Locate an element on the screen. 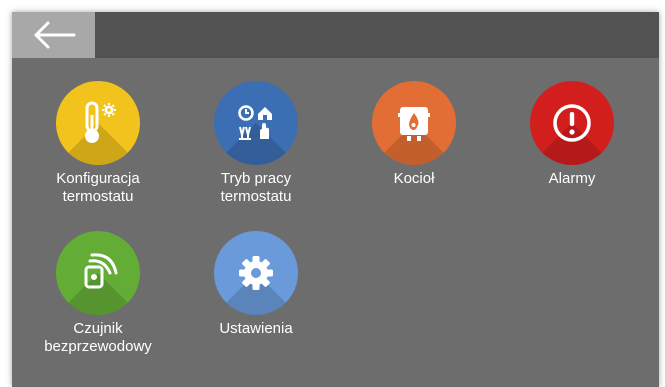 Image resolution: width=665 pixels, height=387 pixels. tile-thermostat-config: Konfiguracja termostatu is located at coordinates (98, 143).